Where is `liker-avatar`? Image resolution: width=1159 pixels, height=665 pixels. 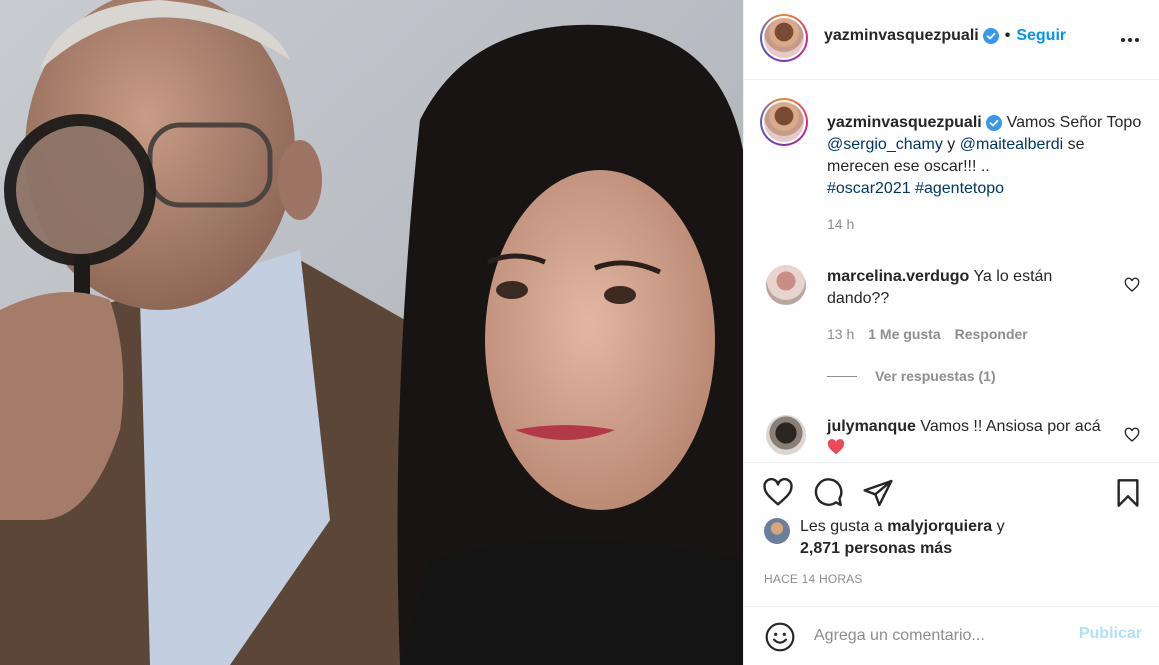
liker-avatar is located at coordinates (777, 531).